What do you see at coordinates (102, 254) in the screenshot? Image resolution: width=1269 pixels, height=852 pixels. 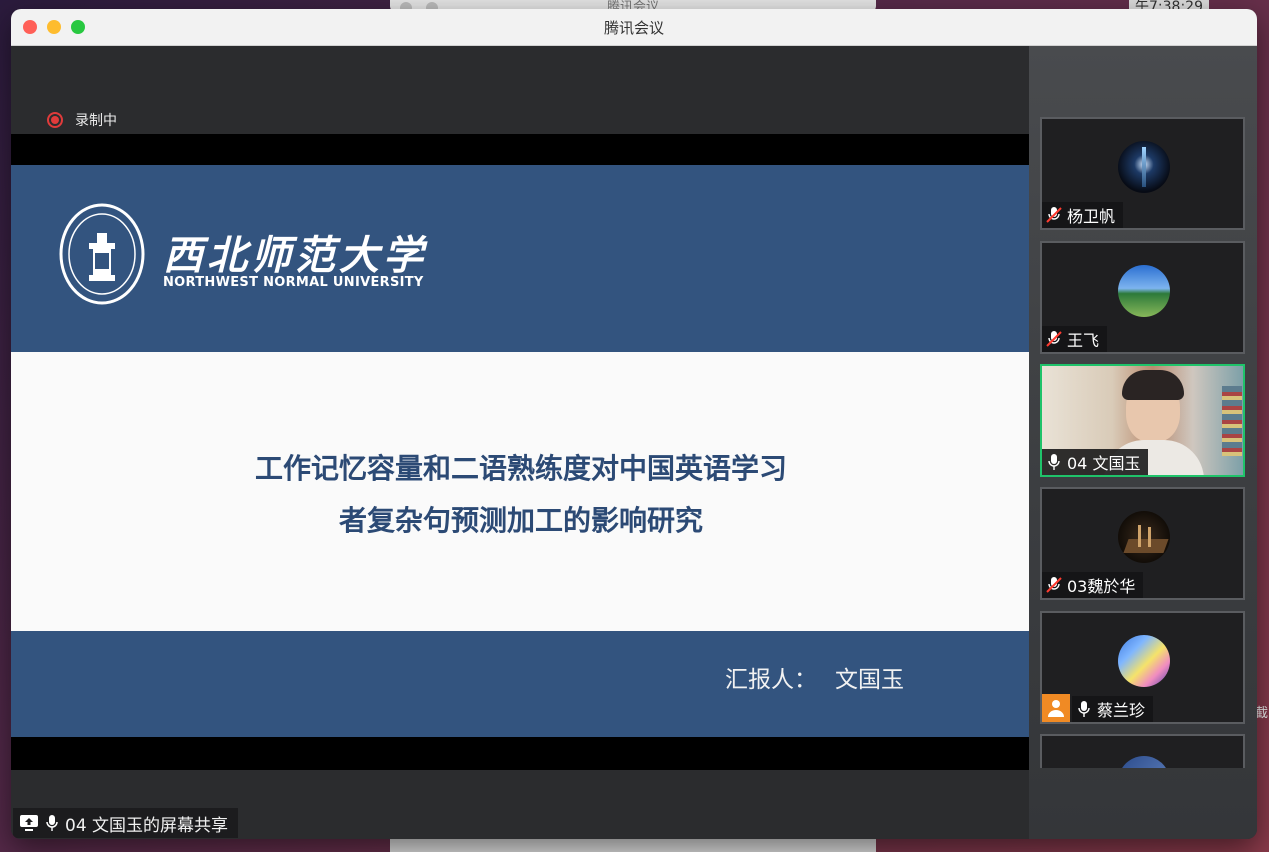 I see `university-seal-icon` at bounding box center [102, 254].